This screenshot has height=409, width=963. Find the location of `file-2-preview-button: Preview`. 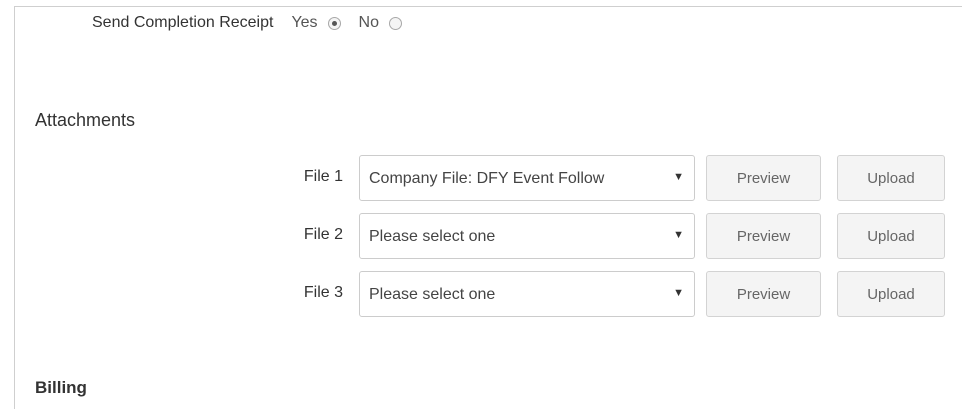

file-2-preview-button: Preview is located at coordinates (763, 236).